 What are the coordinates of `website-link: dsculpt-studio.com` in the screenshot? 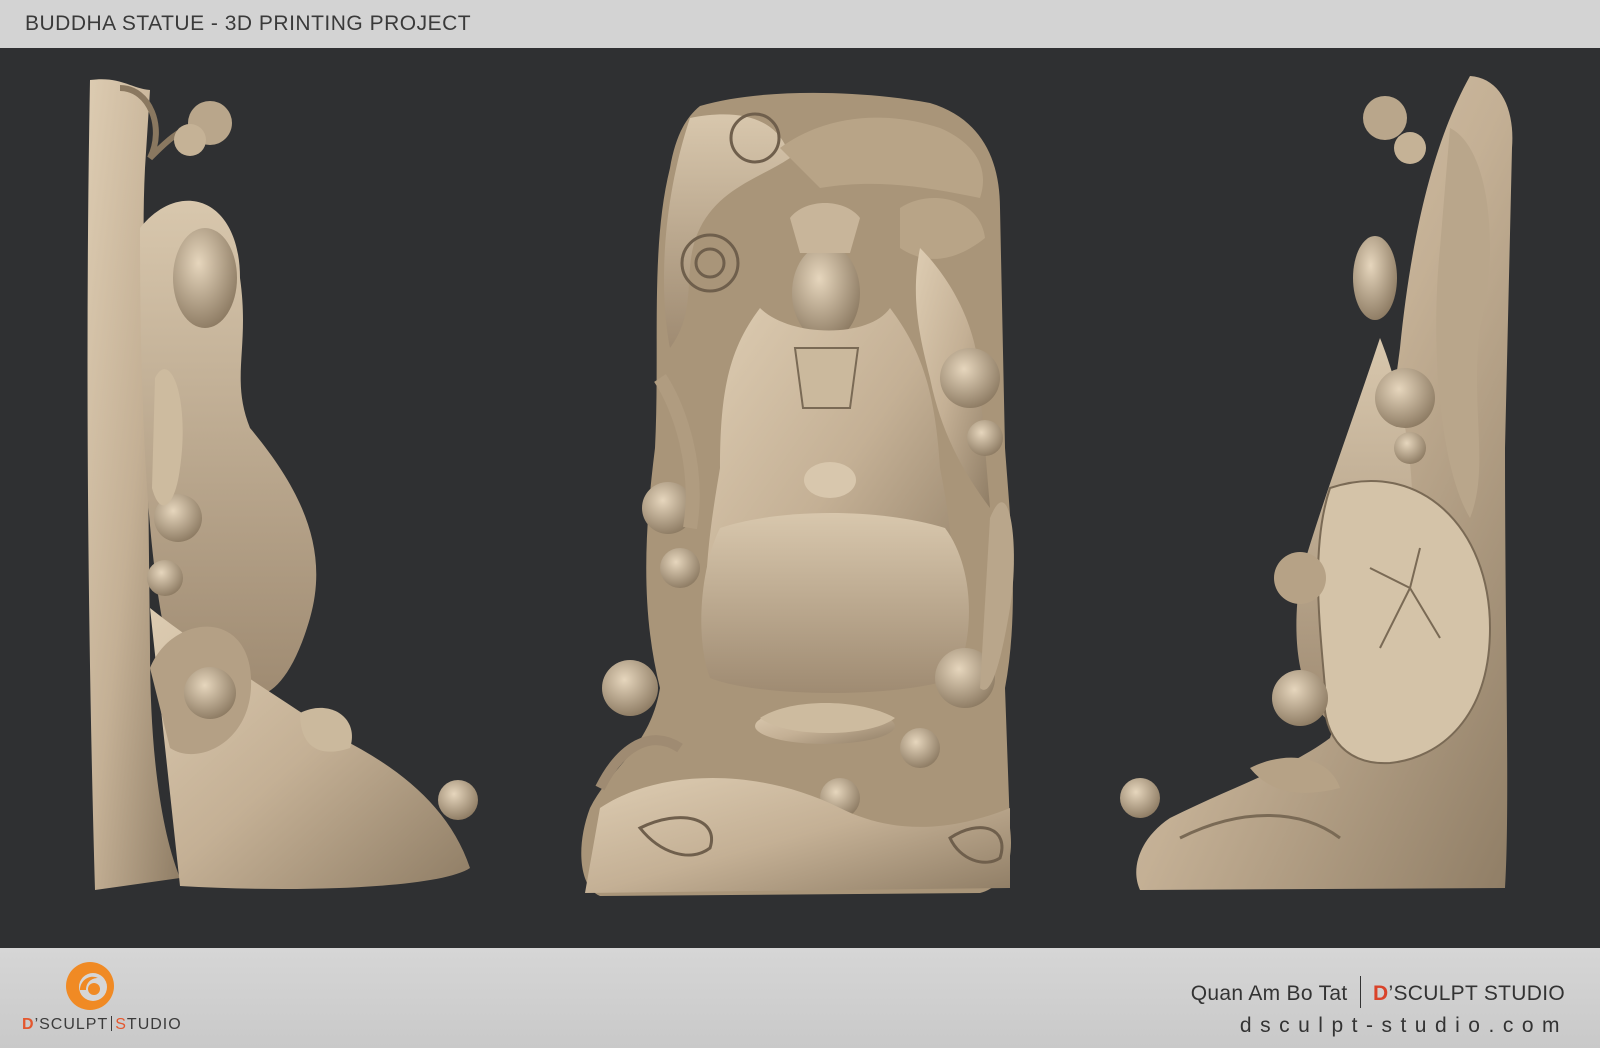 It's located at (1404, 1026).